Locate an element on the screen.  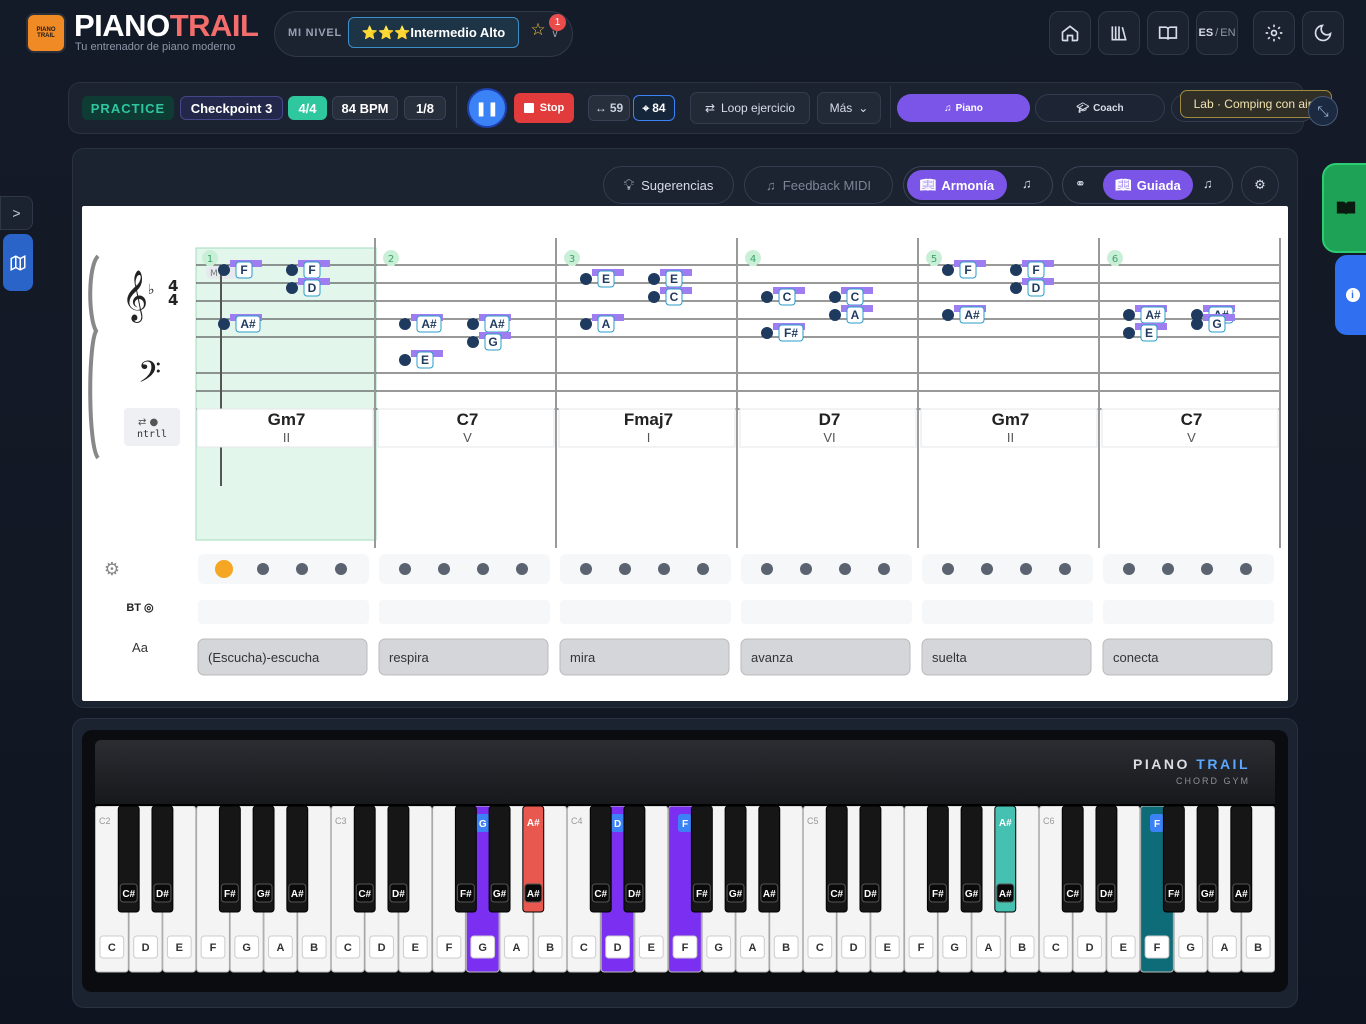
home-button is located at coordinates (1070, 33).